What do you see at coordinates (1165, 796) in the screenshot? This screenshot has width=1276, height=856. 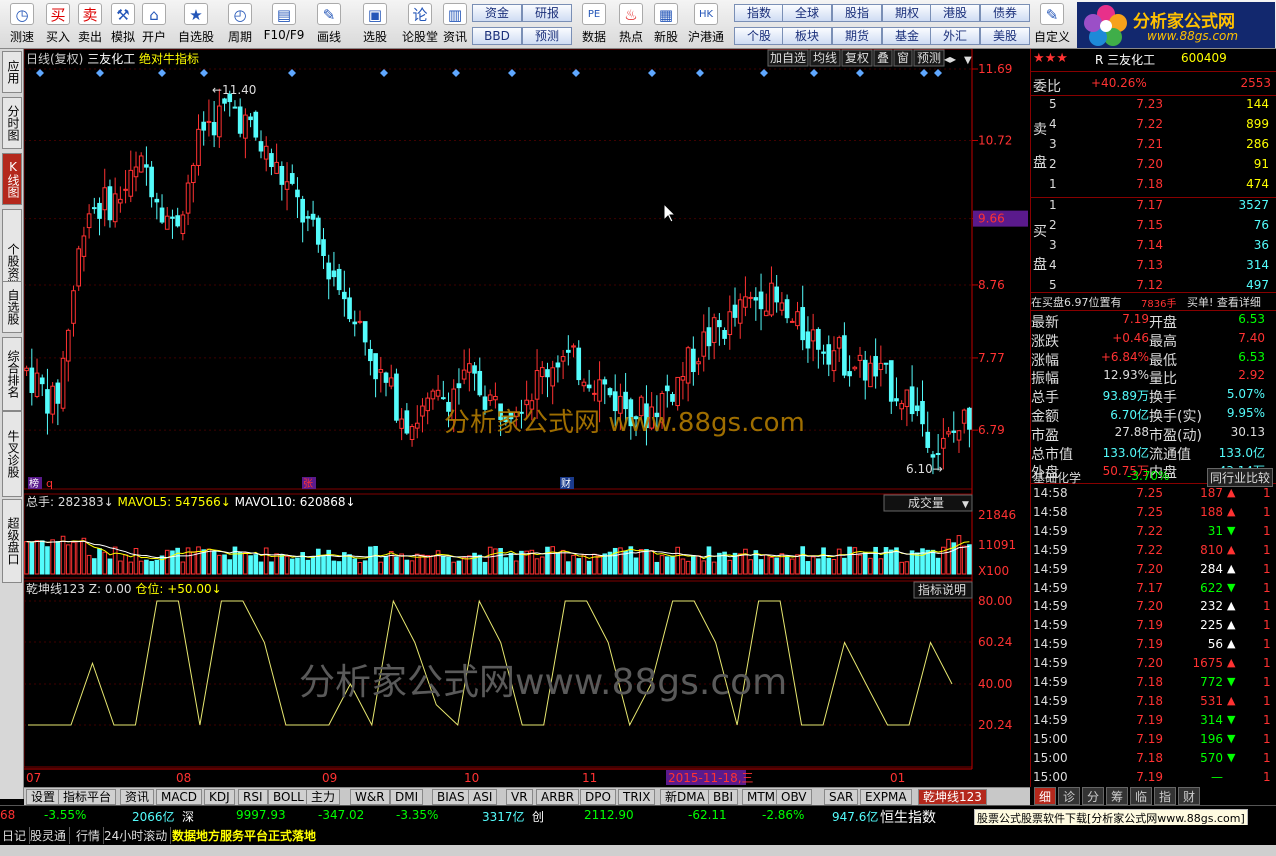 I see `quote-tab-指: 指` at bounding box center [1165, 796].